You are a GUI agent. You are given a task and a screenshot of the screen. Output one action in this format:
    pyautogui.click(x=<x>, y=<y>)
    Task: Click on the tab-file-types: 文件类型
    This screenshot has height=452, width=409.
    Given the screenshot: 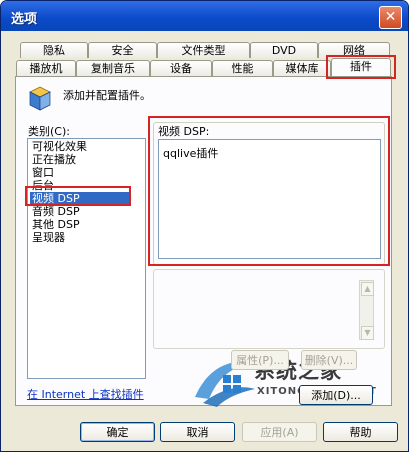 What is the action you would take?
    pyautogui.click(x=203, y=50)
    